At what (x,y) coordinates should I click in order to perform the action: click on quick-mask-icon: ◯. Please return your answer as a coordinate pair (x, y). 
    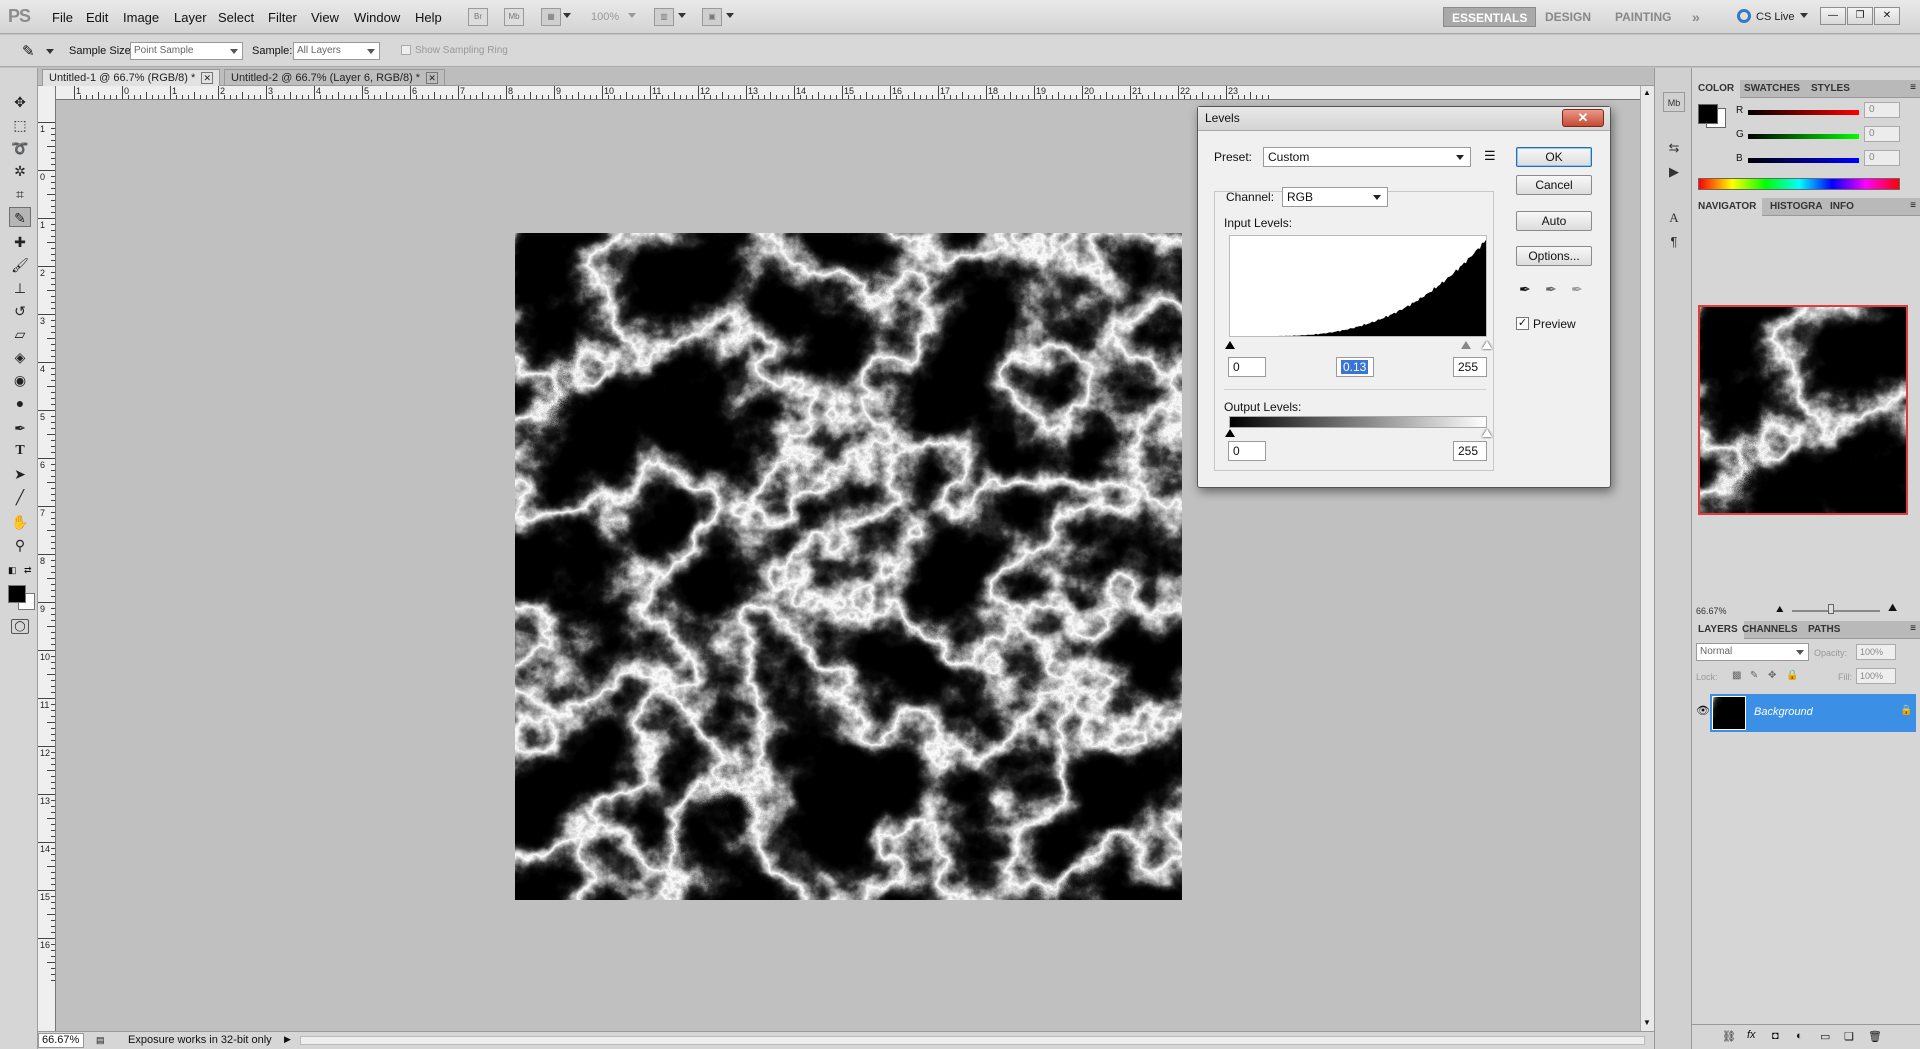
    Looking at the image, I should click on (20, 626).